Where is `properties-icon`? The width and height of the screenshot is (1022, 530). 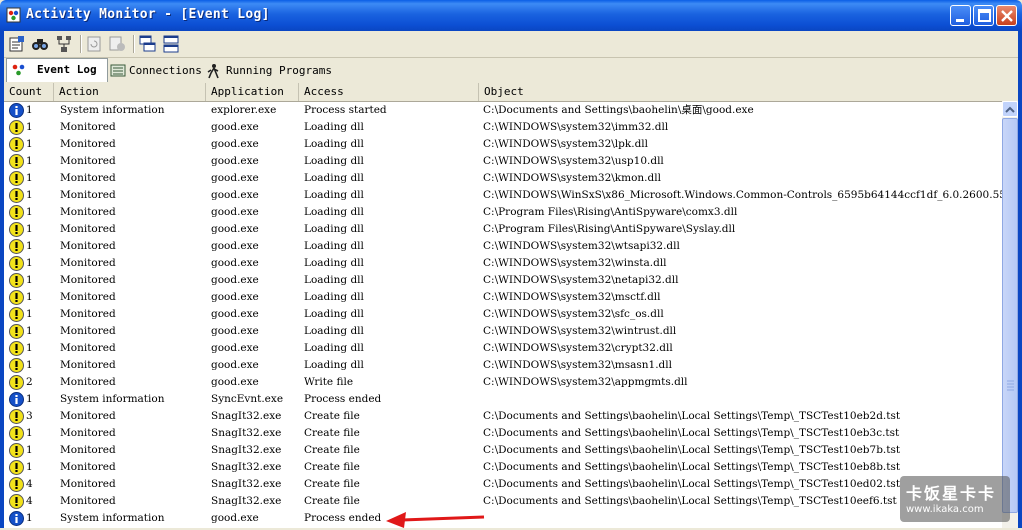
properties-icon is located at coordinates (17, 44).